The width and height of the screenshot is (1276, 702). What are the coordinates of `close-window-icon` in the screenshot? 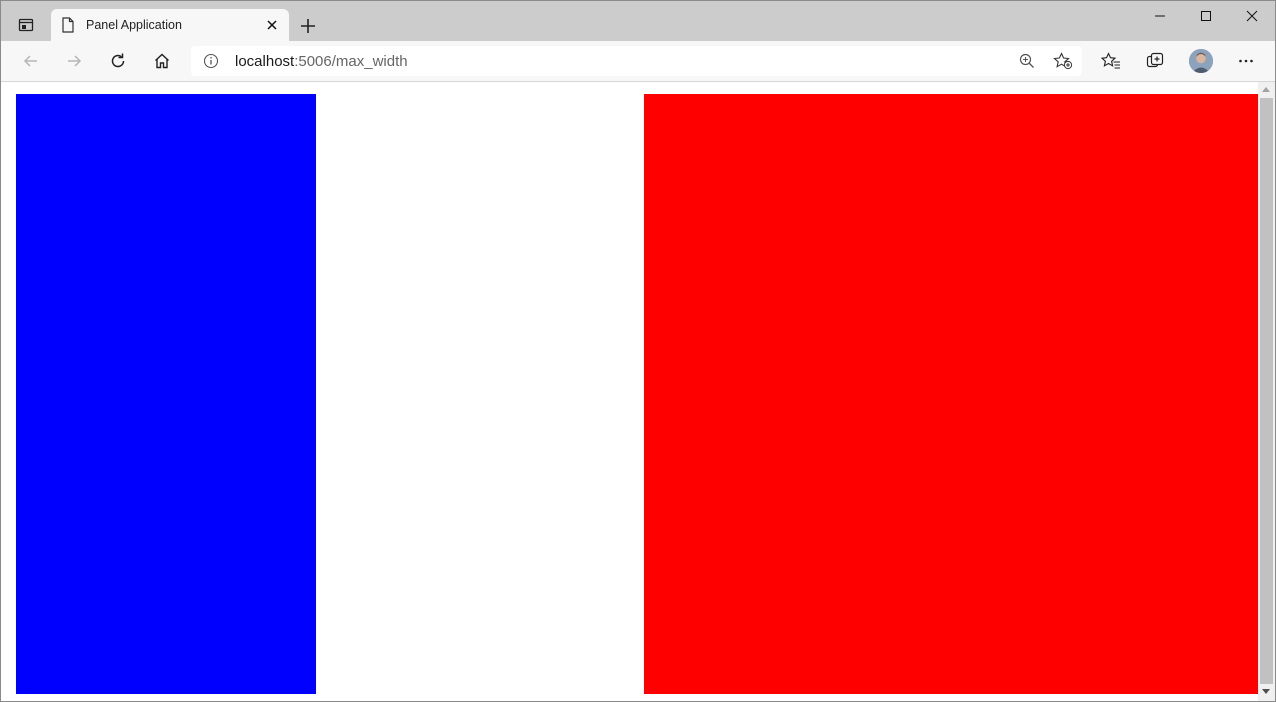 It's located at (1252, 16).